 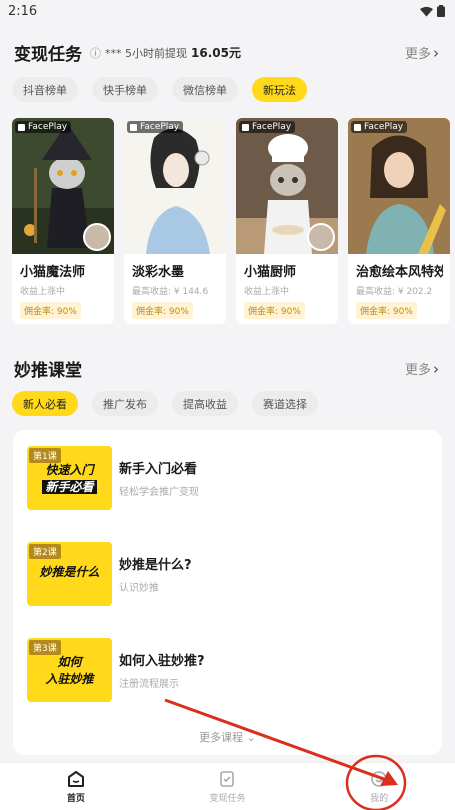 I want to click on lesson-thumbnail: 第3课 如何 入驻妙推, so click(x=69, y=670).